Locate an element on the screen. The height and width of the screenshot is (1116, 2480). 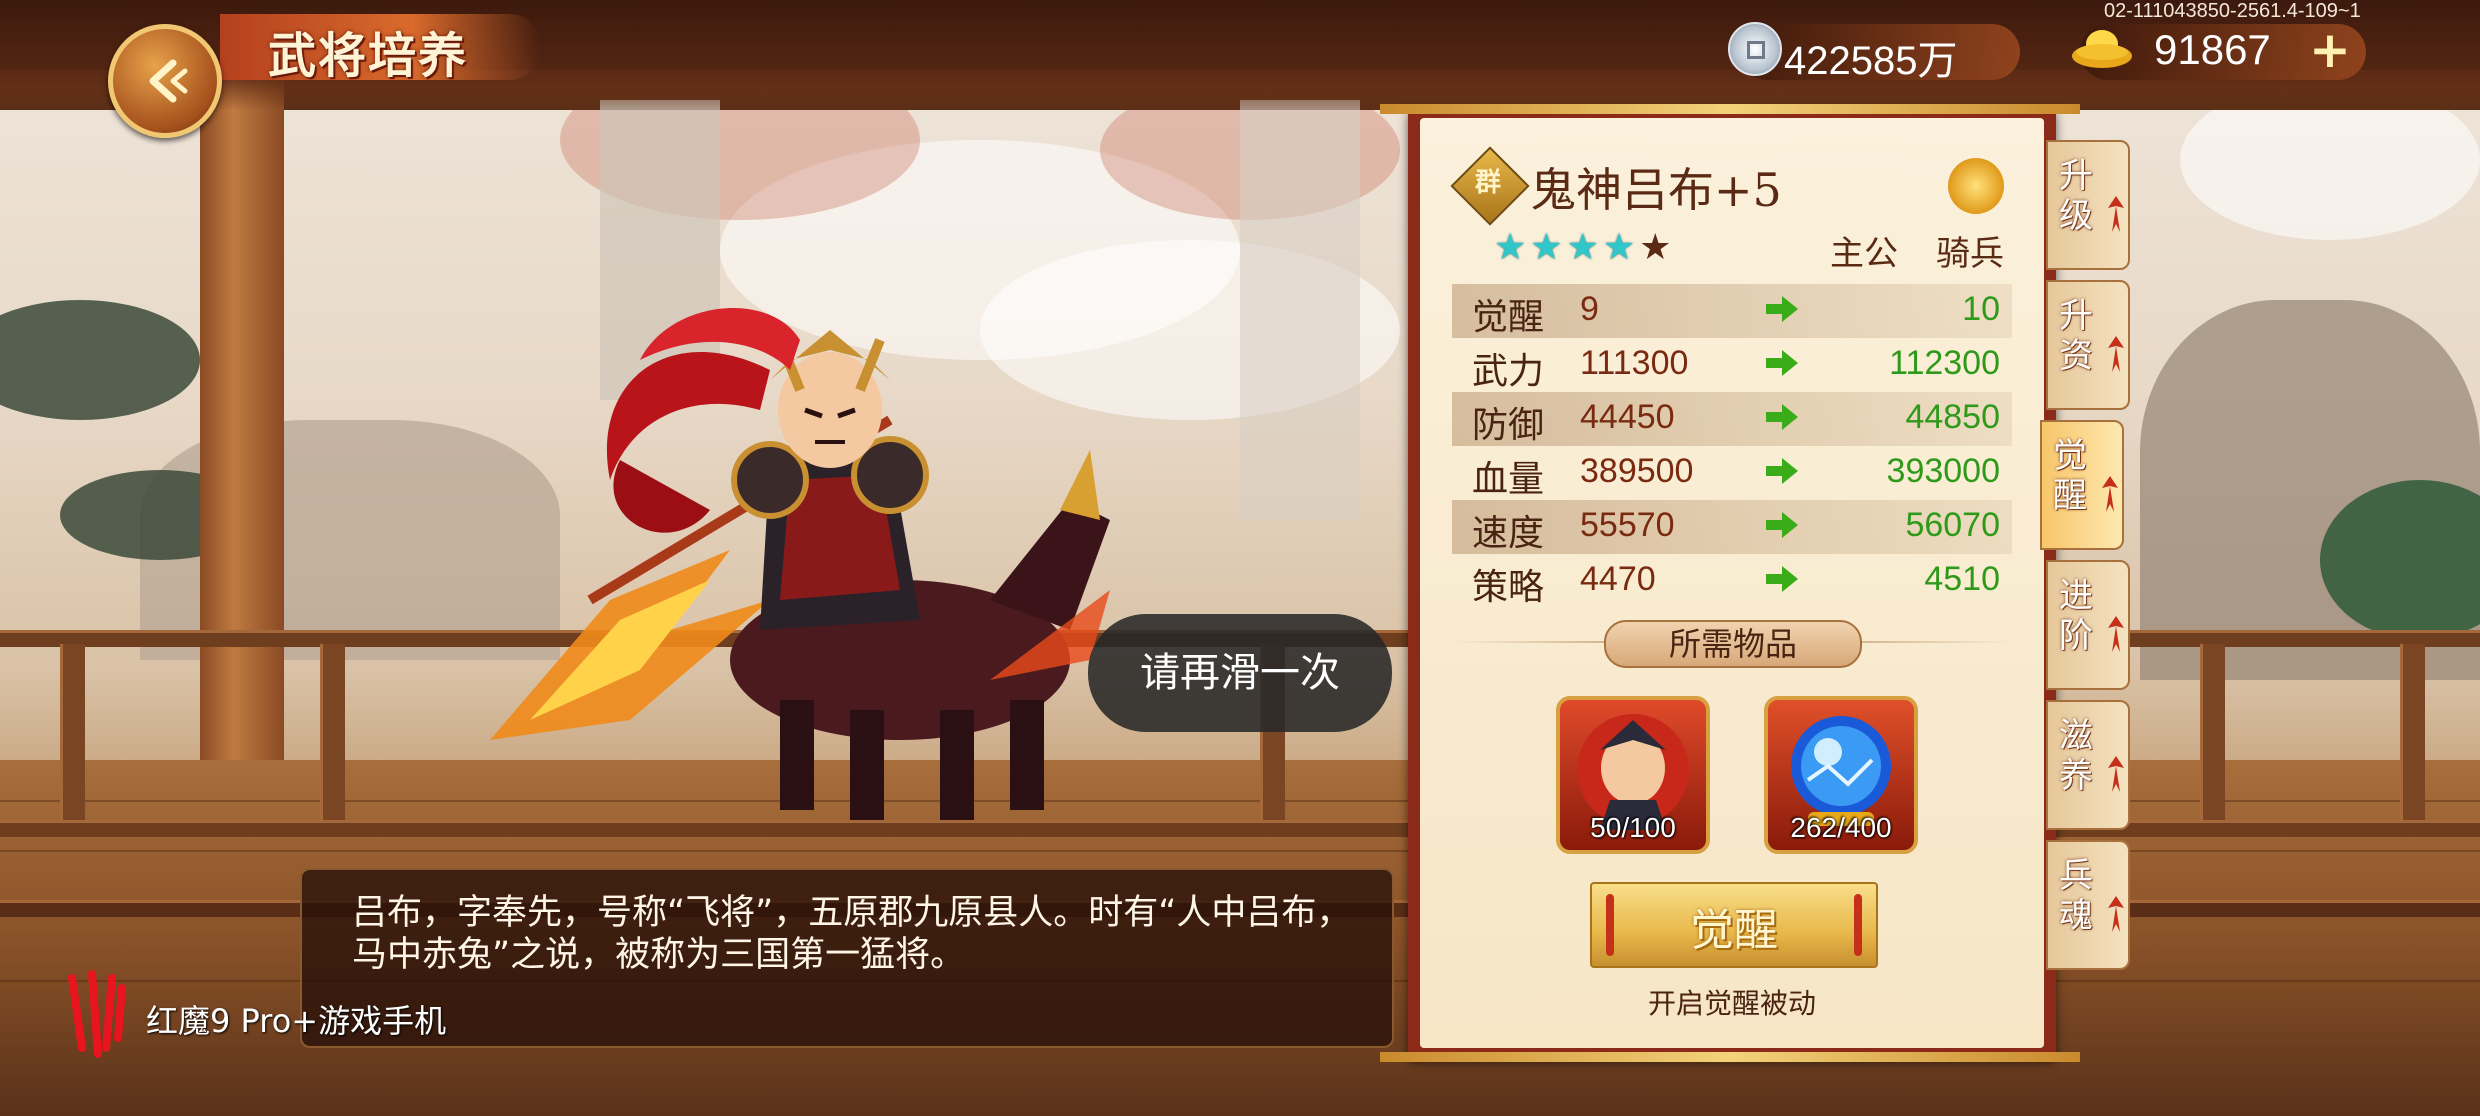
side-tab: 进阶 is located at coordinates (2088, 625).